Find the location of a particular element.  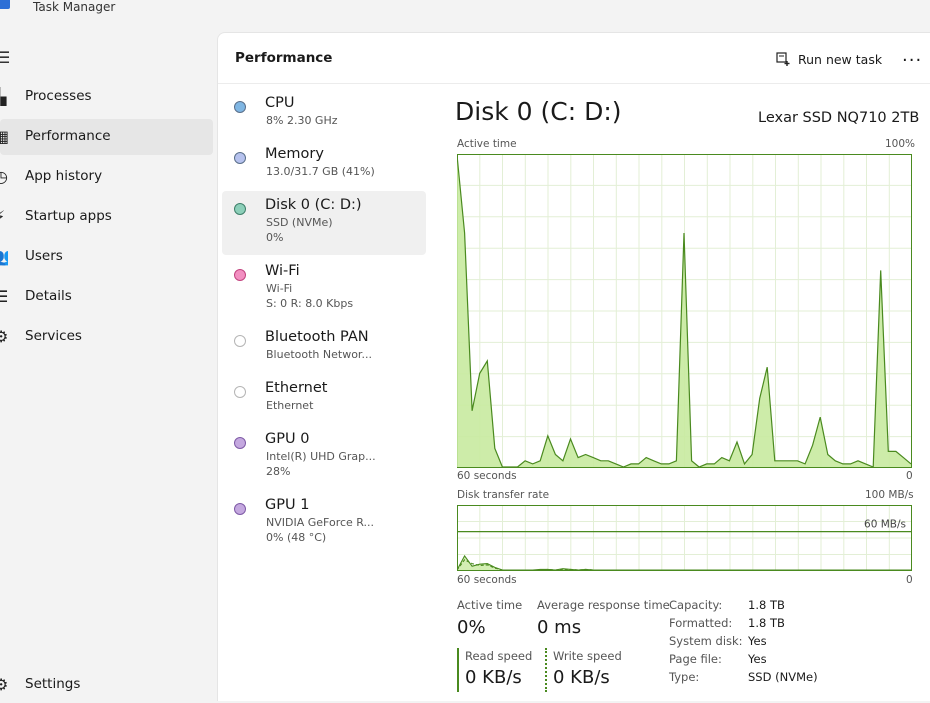

write-speed-marker is located at coordinates (546, 670).